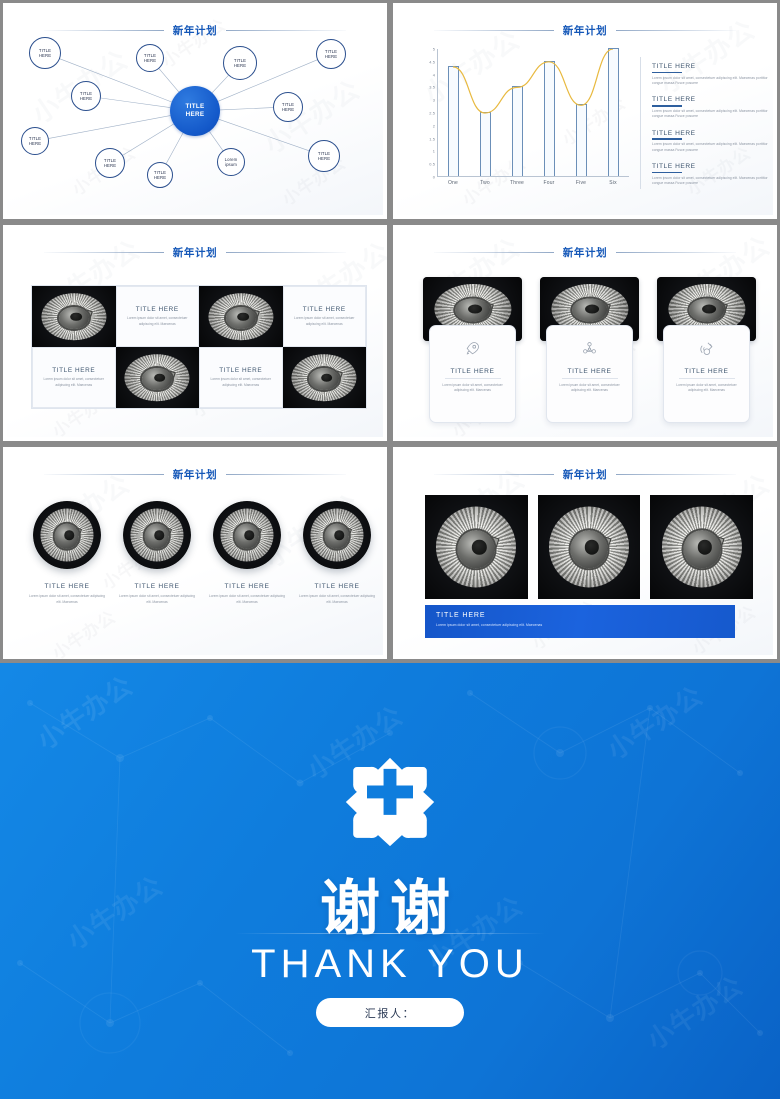  What do you see at coordinates (324, 156) in the screenshot?
I see `network-node-10: TITLE HERE` at bounding box center [324, 156].